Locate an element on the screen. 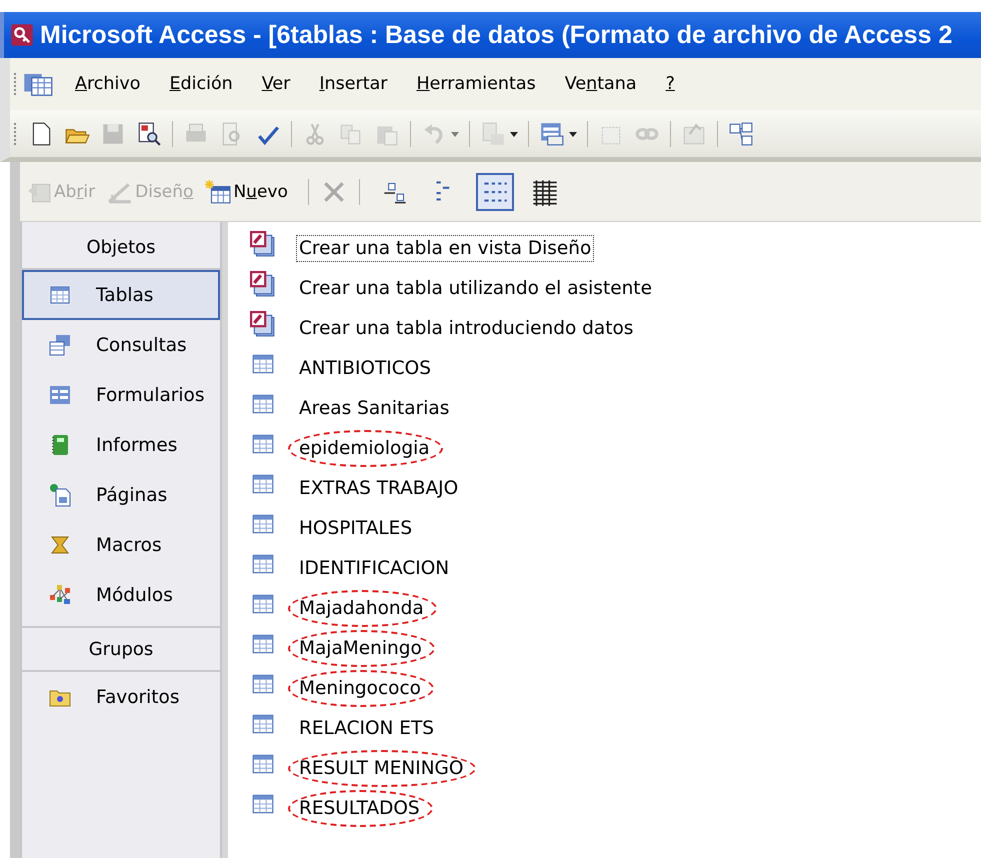  object-type-item: Informes is located at coordinates (121, 445).